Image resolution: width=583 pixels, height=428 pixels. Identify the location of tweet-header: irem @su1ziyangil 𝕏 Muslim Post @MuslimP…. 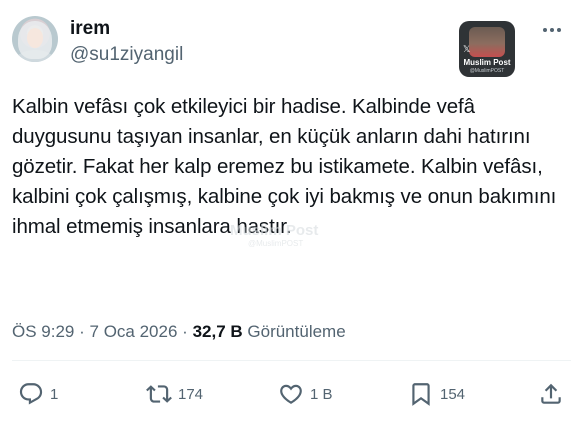
(291, 44).